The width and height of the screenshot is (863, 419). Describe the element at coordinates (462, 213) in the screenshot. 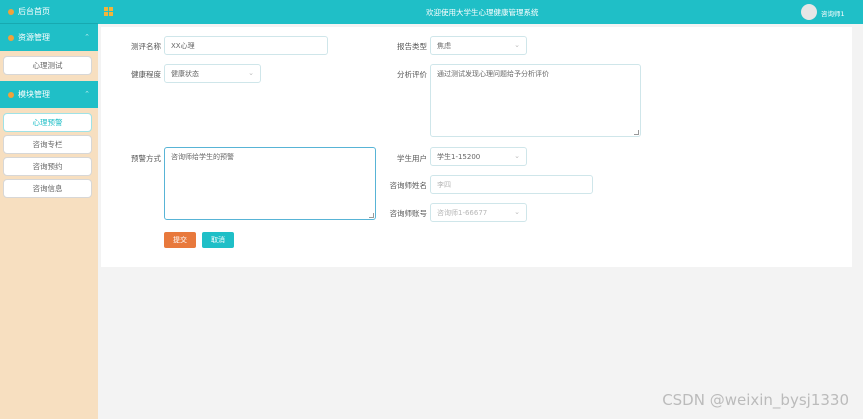

I see `counselor-account-value: 咨询师1-66677` at that location.